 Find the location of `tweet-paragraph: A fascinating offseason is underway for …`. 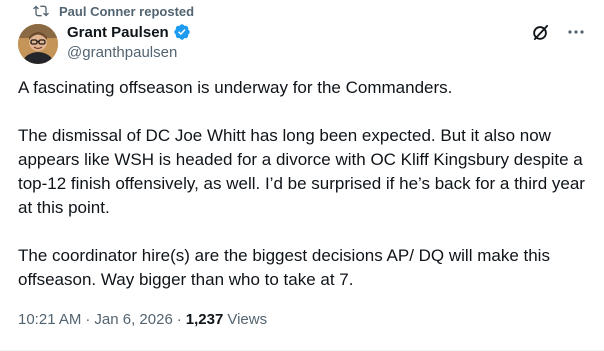

tweet-paragraph: A fascinating offseason is underway for … is located at coordinates (235, 87).